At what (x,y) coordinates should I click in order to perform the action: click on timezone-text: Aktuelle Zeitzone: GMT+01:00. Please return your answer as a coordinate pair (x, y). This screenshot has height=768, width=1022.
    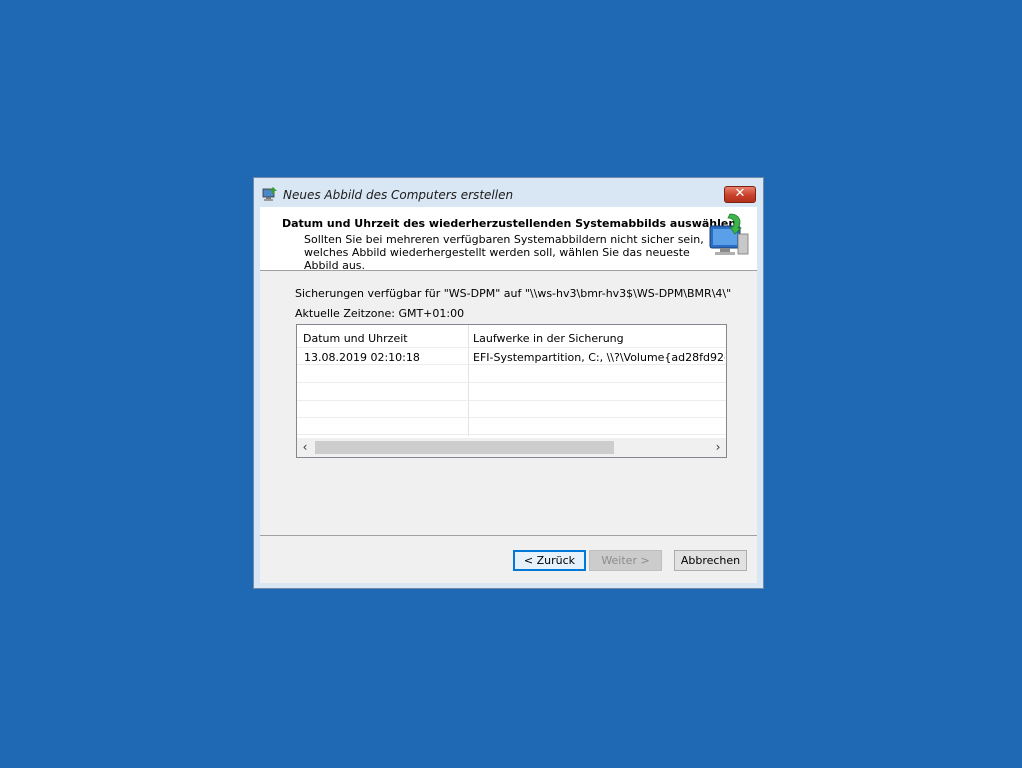
    Looking at the image, I should click on (380, 313).